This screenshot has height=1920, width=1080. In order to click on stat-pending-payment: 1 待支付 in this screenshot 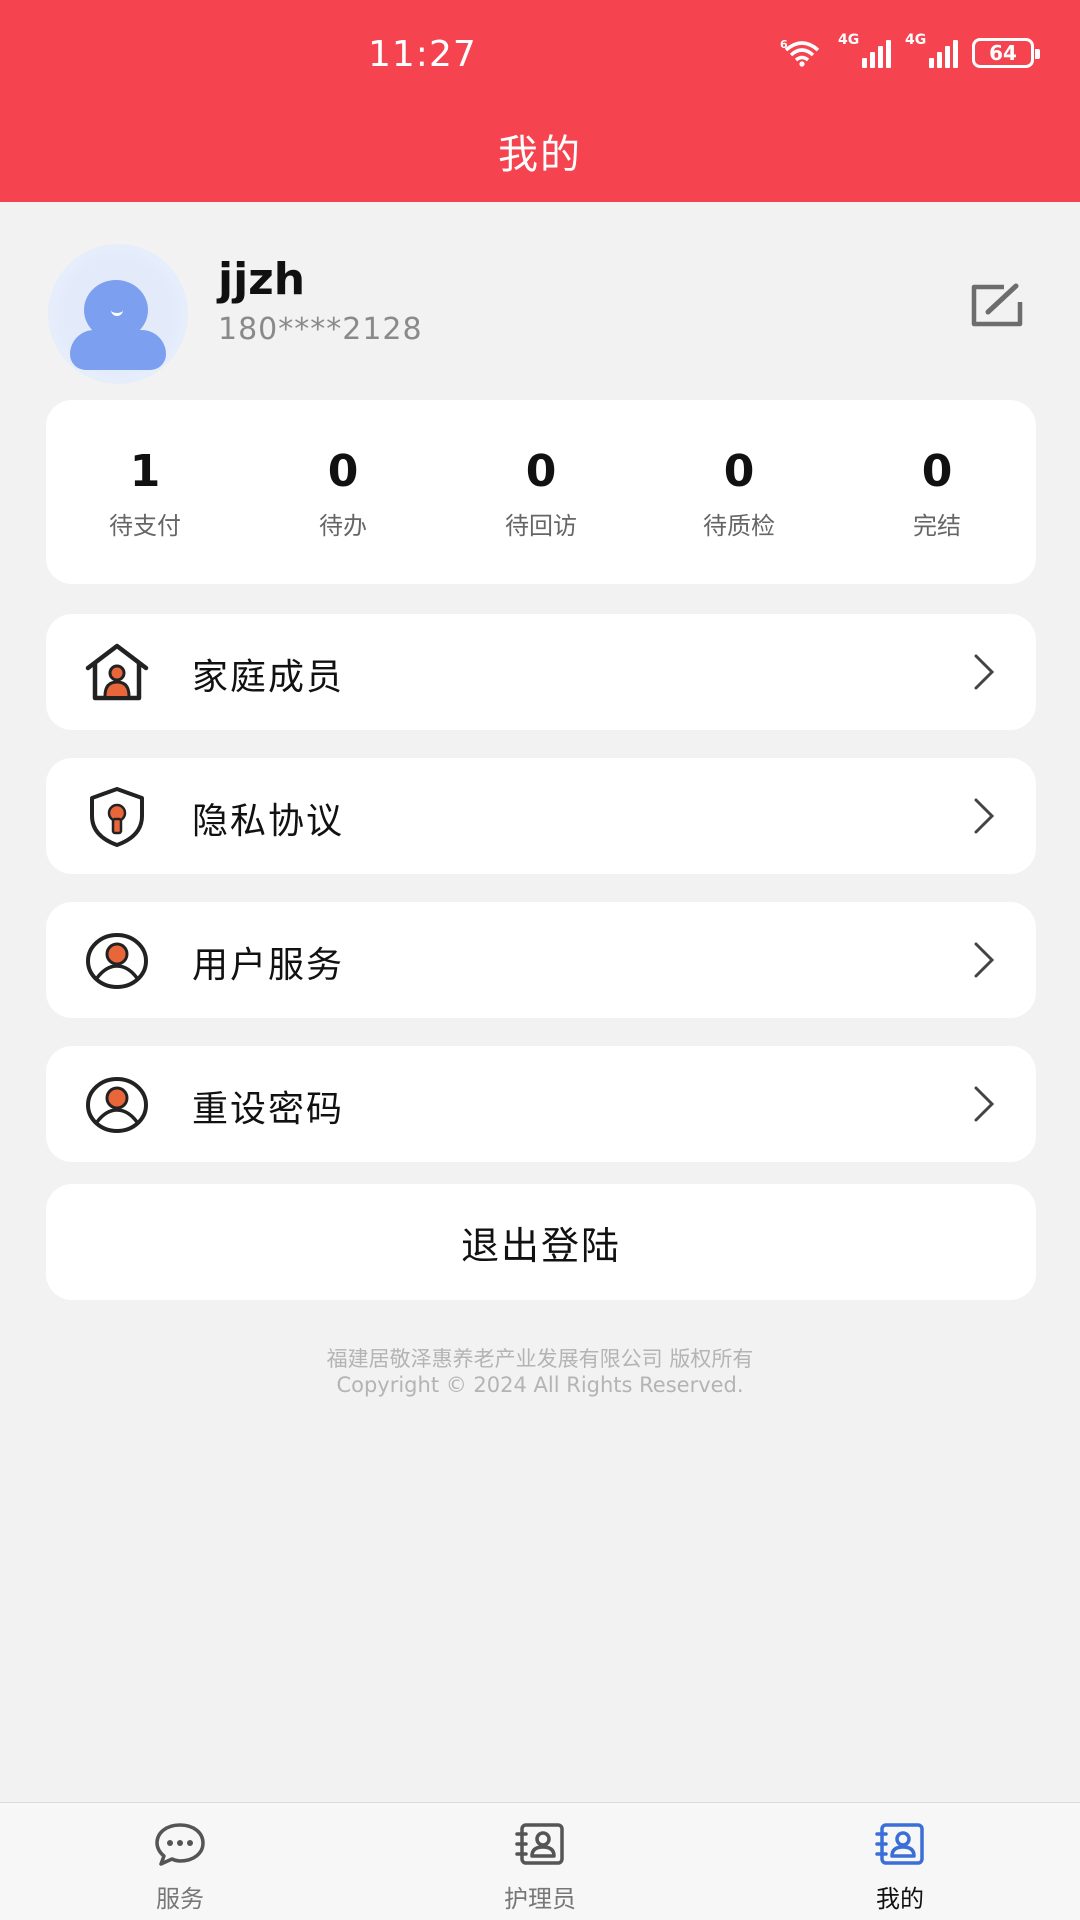, I will do `click(145, 492)`.